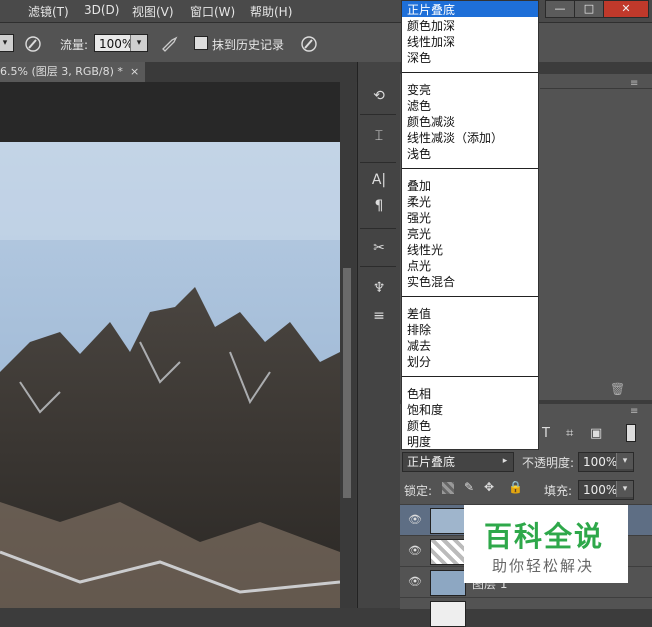  I want to click on opacity-label: 不透明度:, so click(548, 463).